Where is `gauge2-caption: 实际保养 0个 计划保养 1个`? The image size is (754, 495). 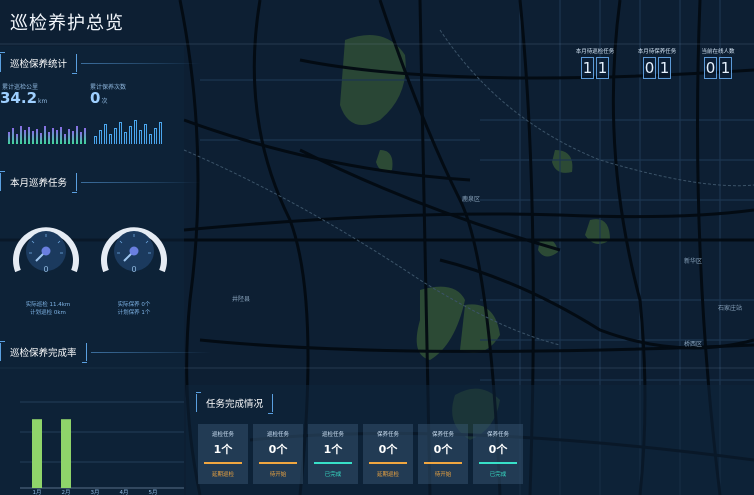
gauge2-caption: 实际保养 0个 计划保养 1个 is located at coordinates (134, 309).